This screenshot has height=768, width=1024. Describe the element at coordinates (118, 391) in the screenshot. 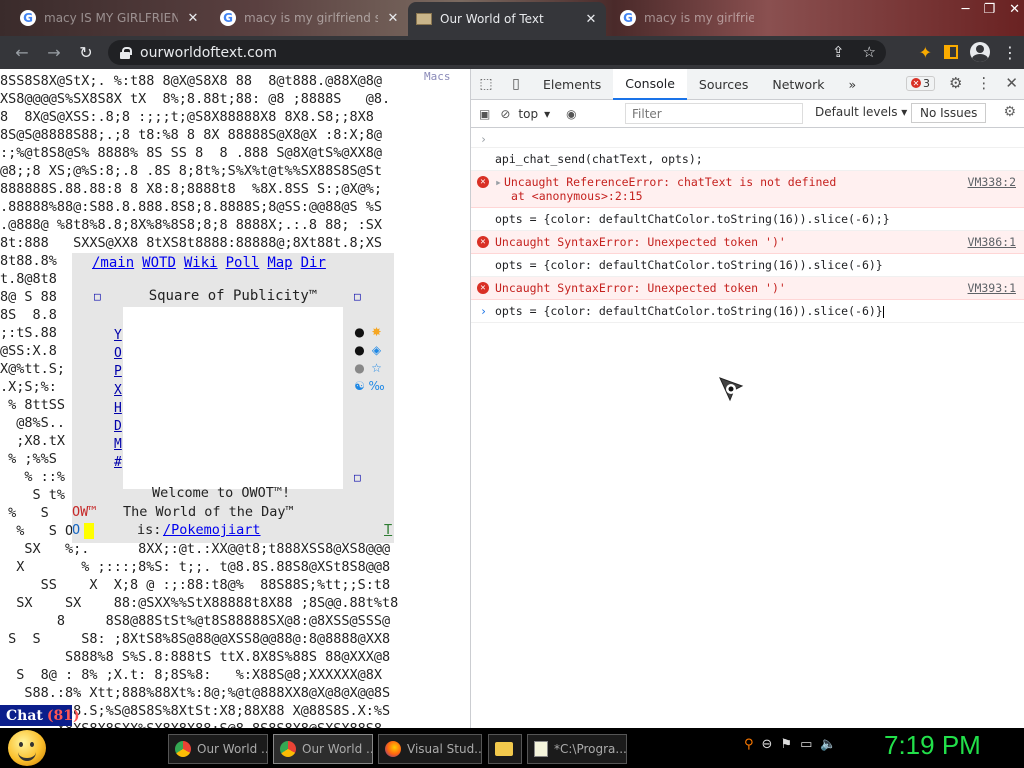

I see `side-letter-link: X` at that location.